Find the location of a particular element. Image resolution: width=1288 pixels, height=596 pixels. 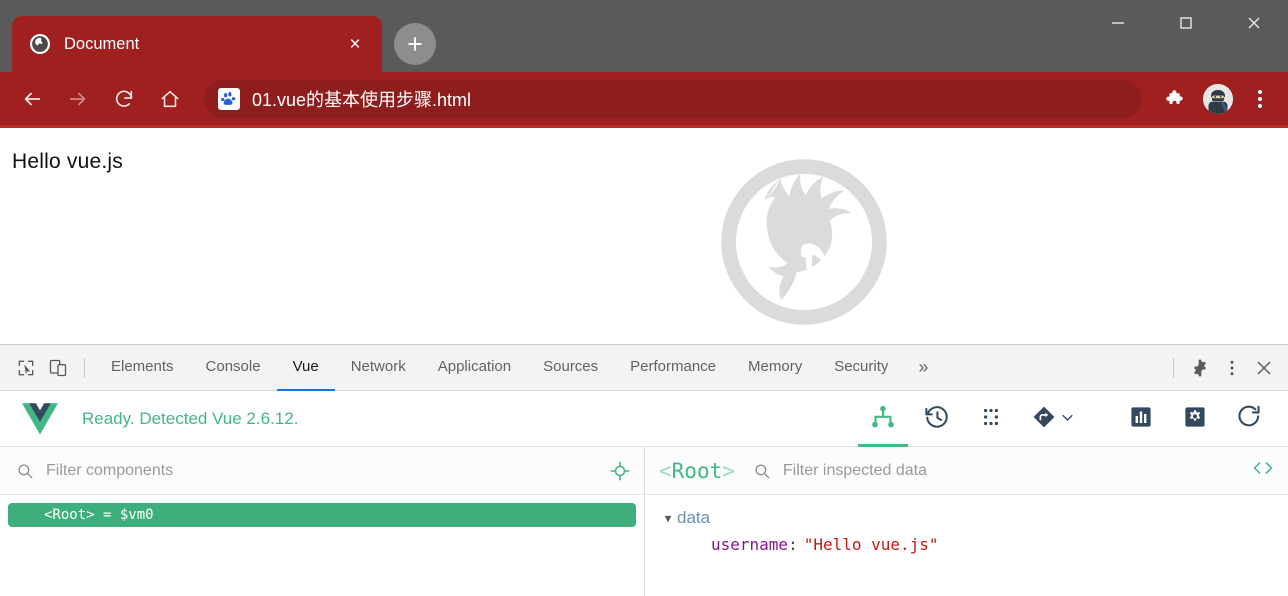

tree-item-root: <Root> = $vm0 is located at coordinates (322, 515).